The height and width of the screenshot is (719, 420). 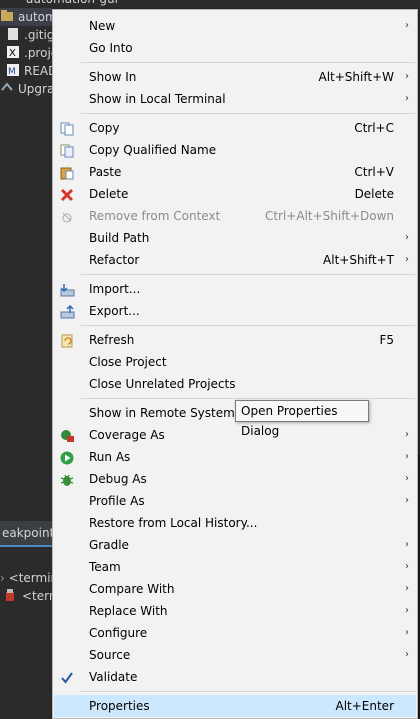 What do you see at coordinates (128, 611) in the screenshot?
I see `menu-item-label: Replace With` at bounding box center [128, 611].